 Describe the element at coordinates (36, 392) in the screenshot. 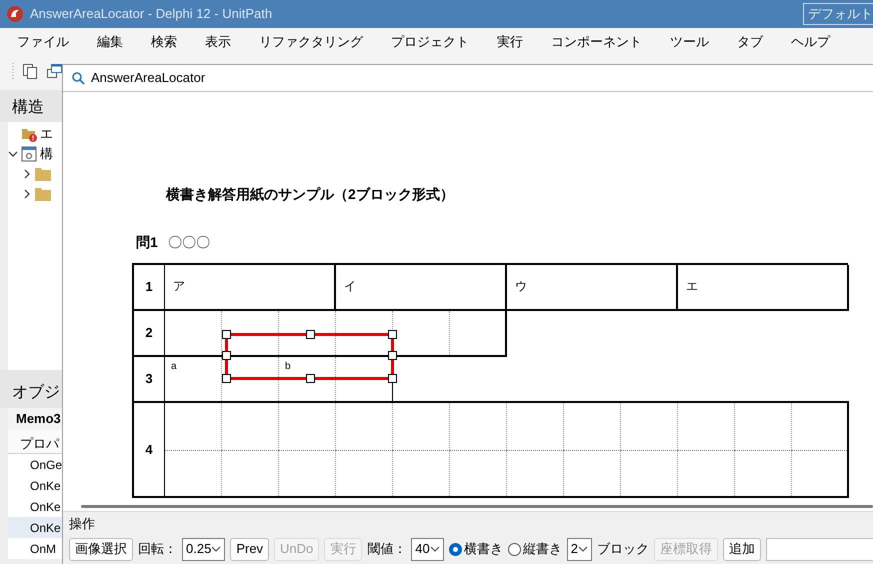

I see `panel-title: オブジ` at that location.